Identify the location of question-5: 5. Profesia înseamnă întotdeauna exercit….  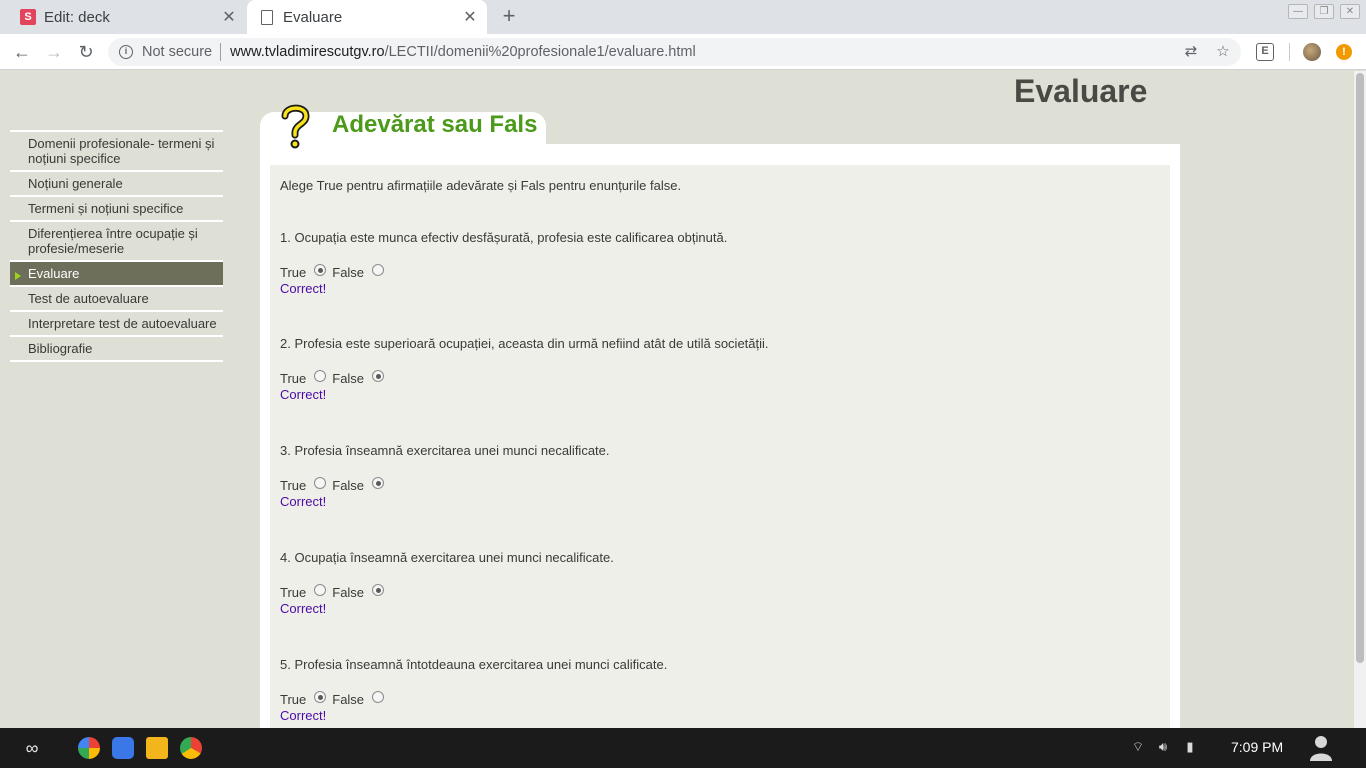
(720, 690).